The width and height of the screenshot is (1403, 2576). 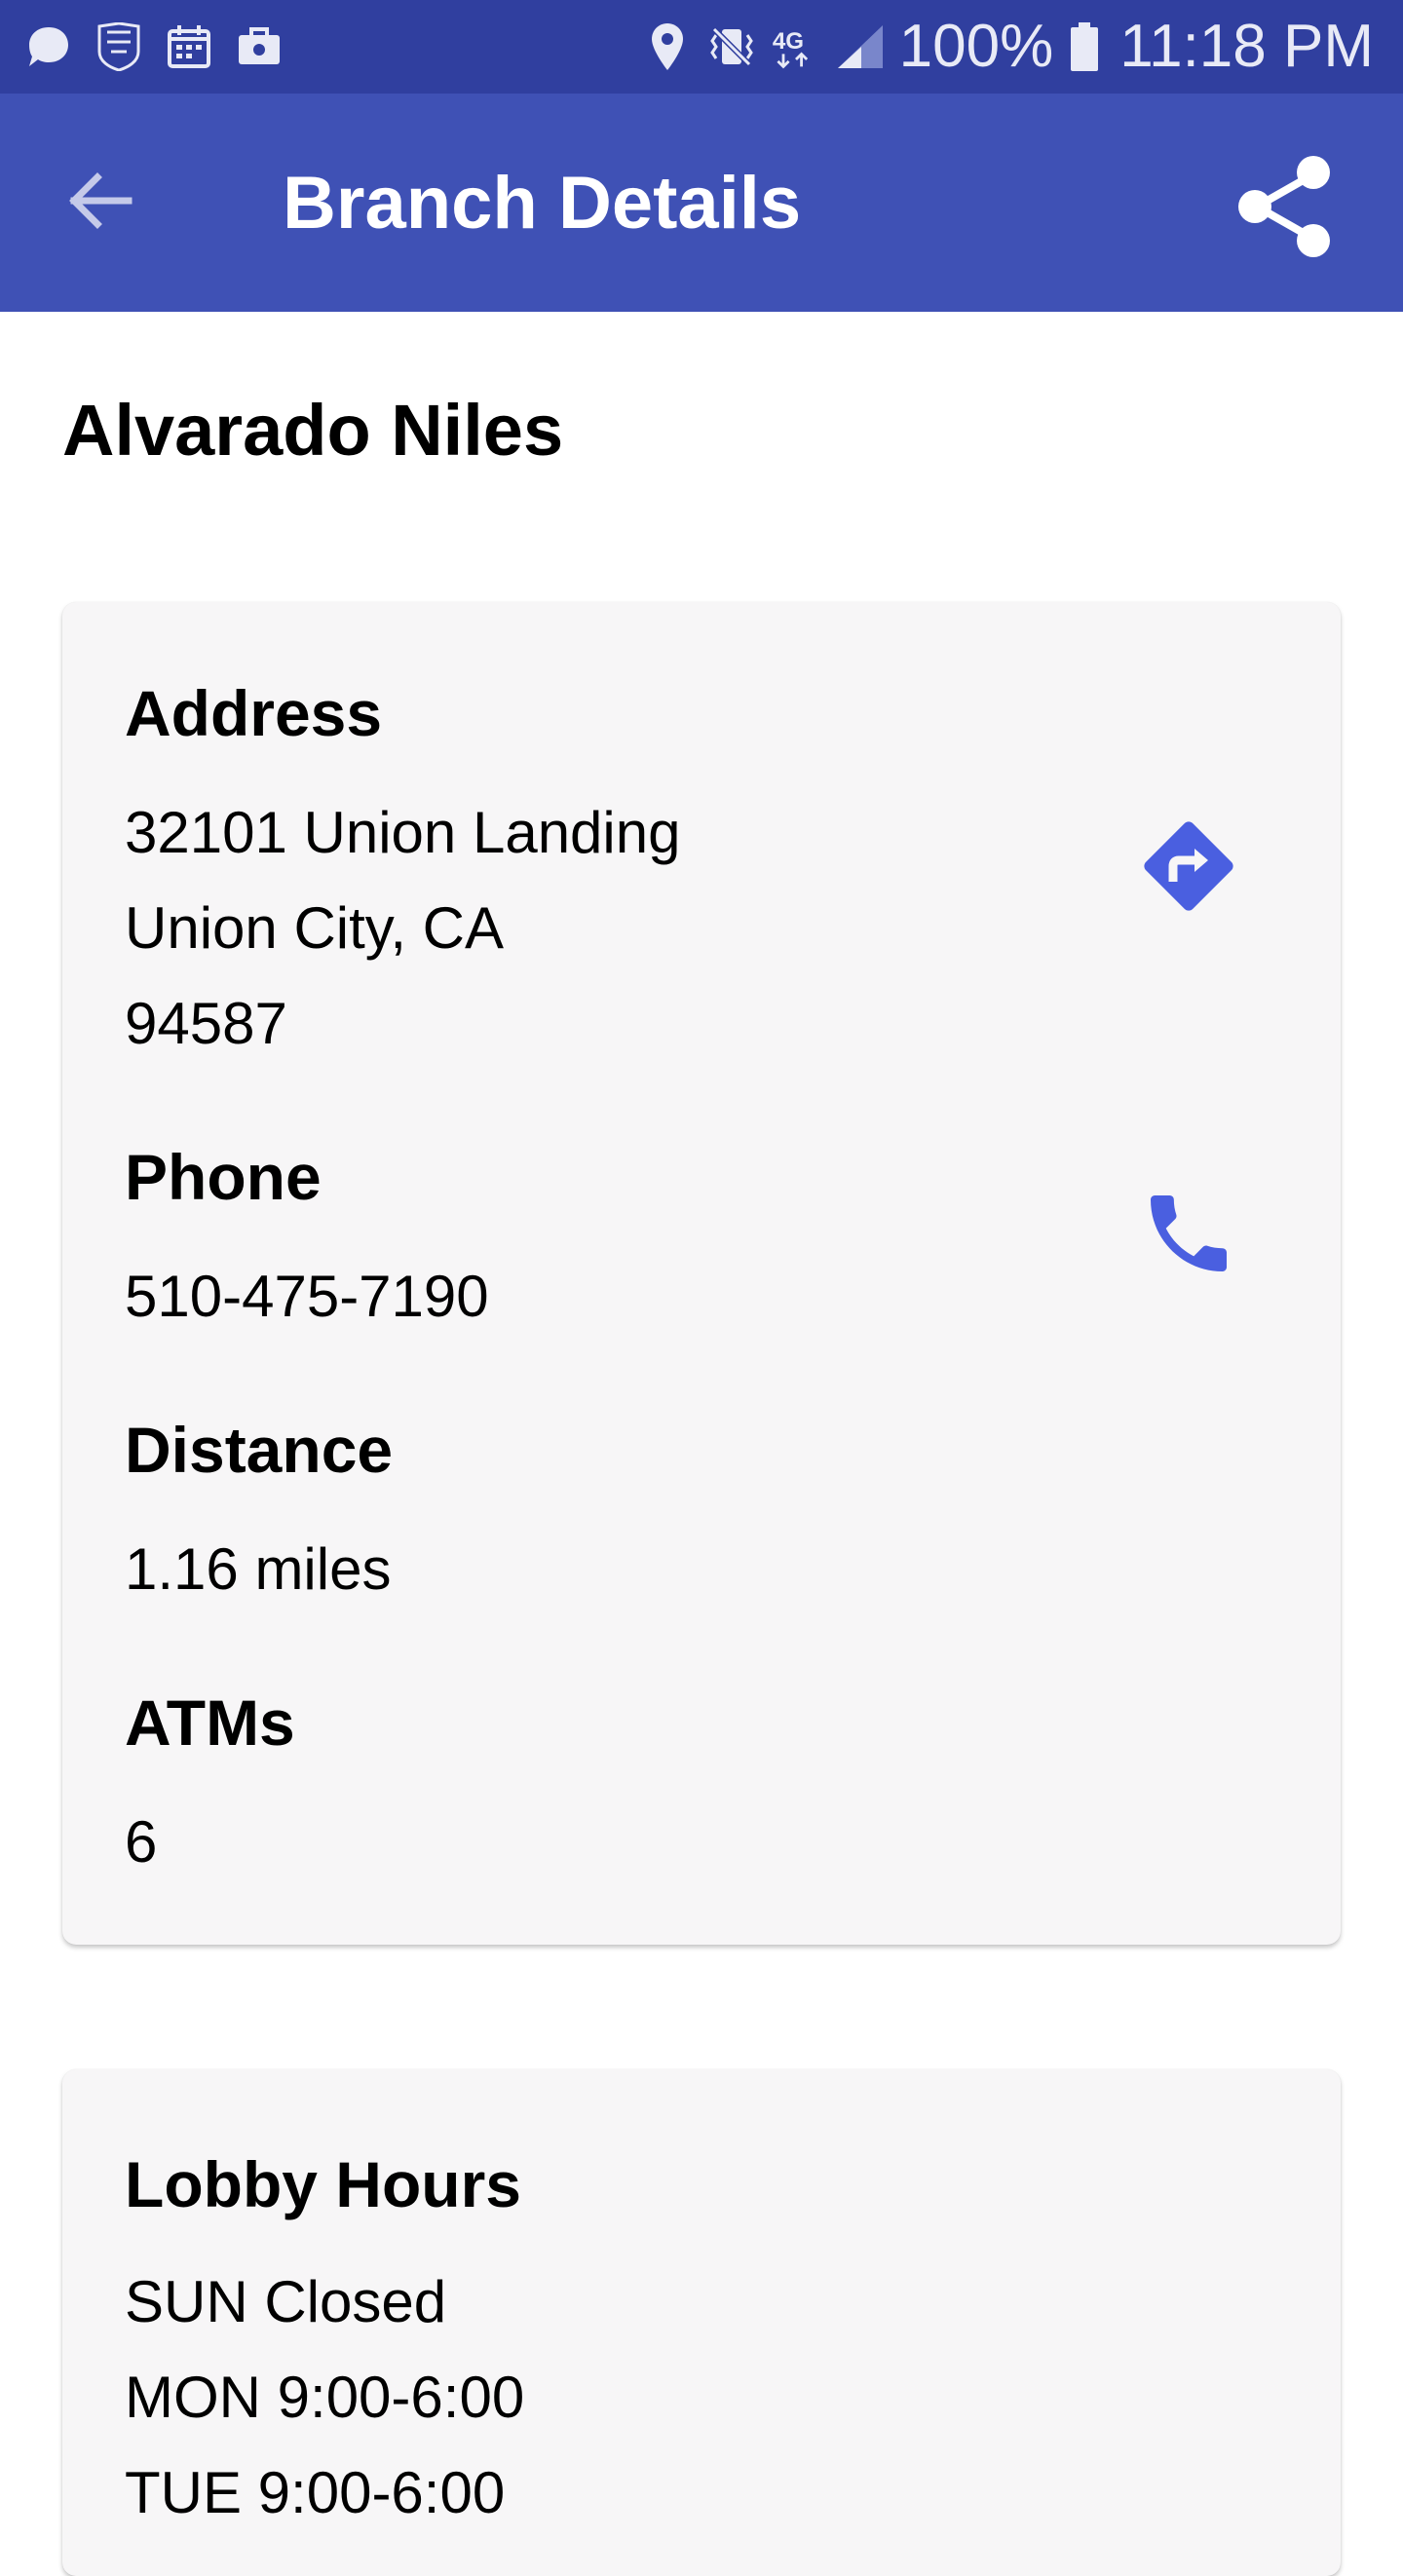 I want to click on phone-label: Phone, so click(x=223, y=1177).